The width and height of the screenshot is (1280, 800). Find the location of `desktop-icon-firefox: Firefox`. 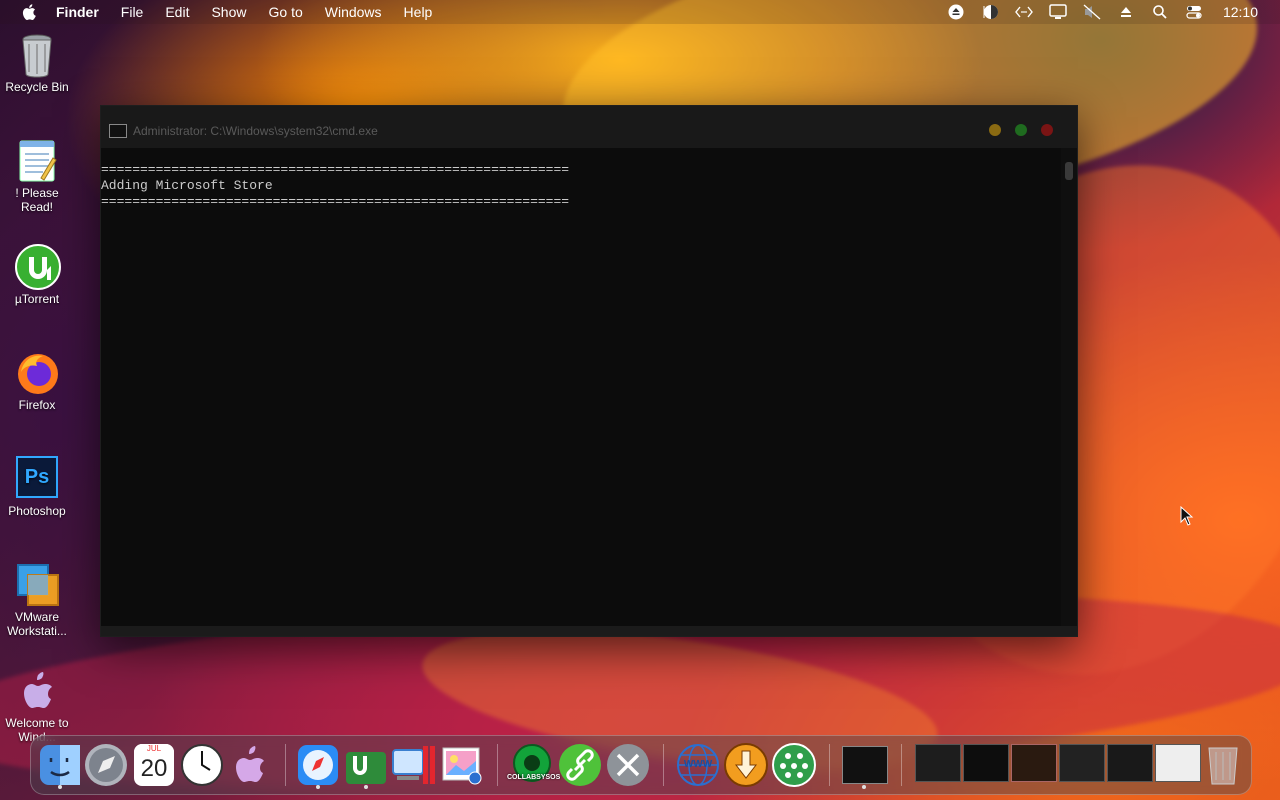

desktop-icon-firefox: Firefox is located at coordinates (37, 381).